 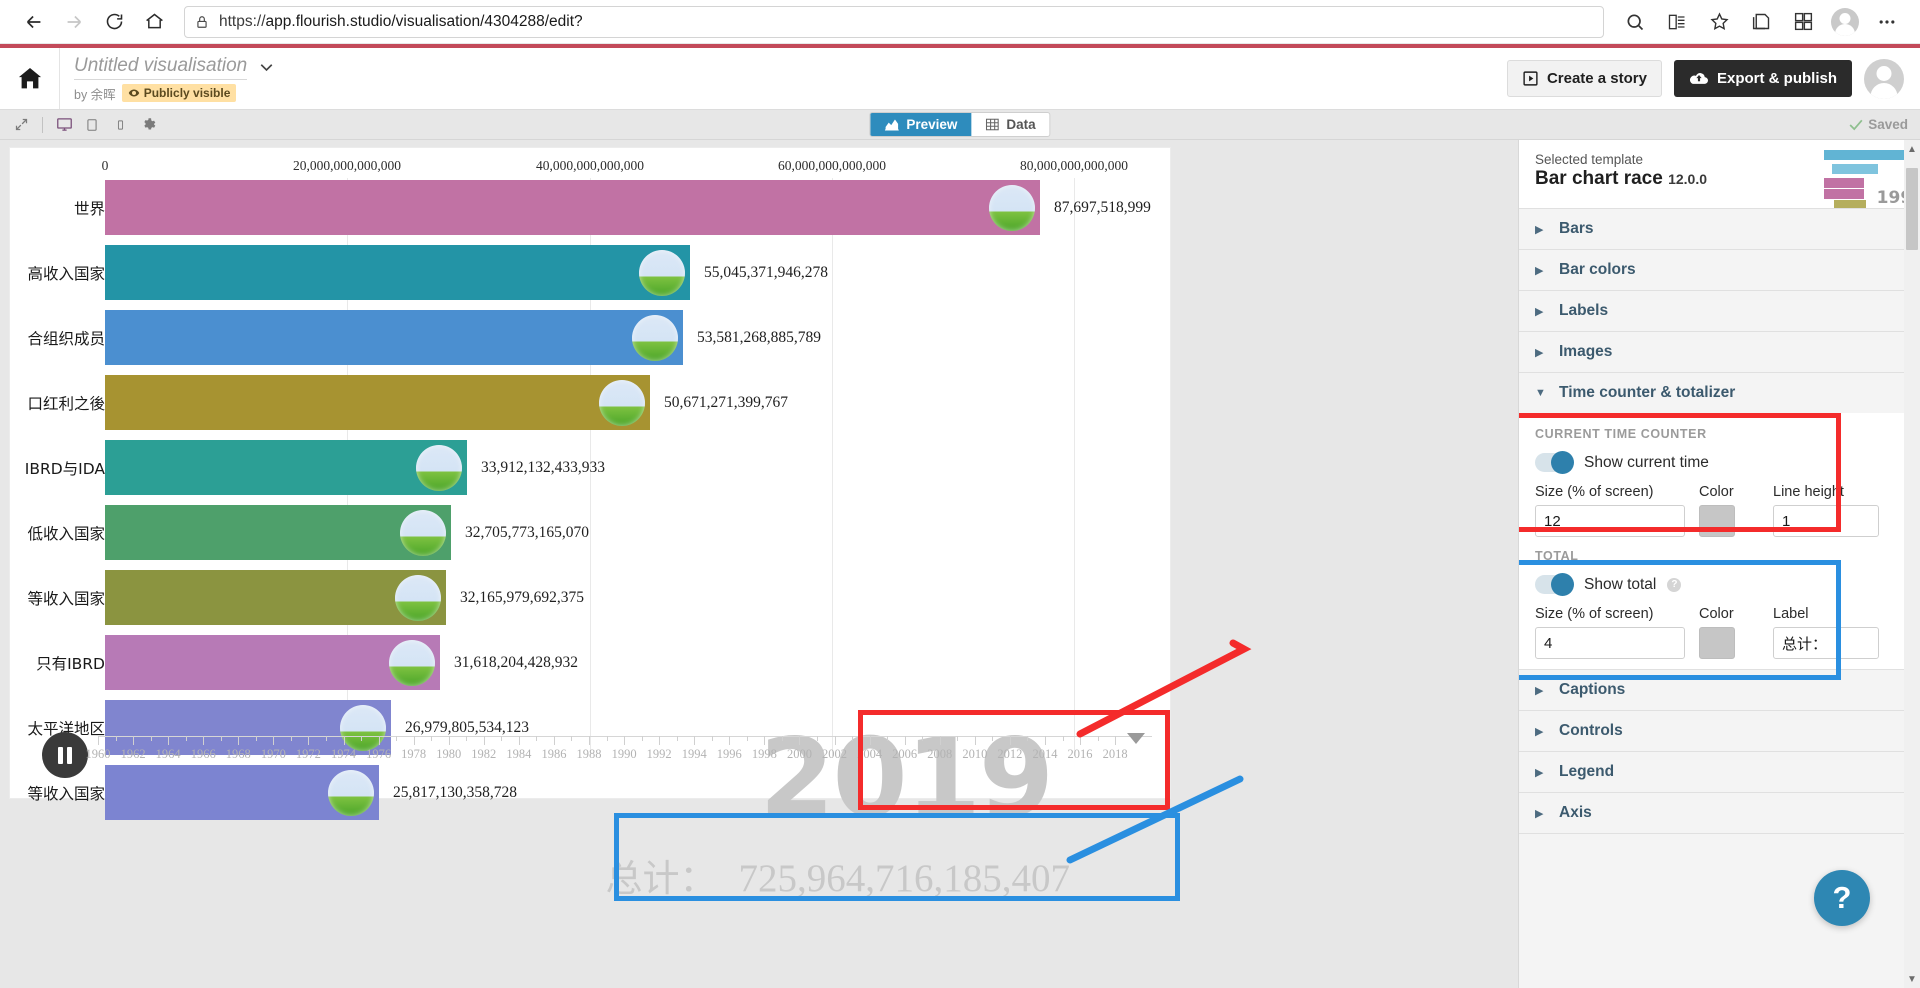 I want to click on mobile-icon, so click(x=120, y=125).